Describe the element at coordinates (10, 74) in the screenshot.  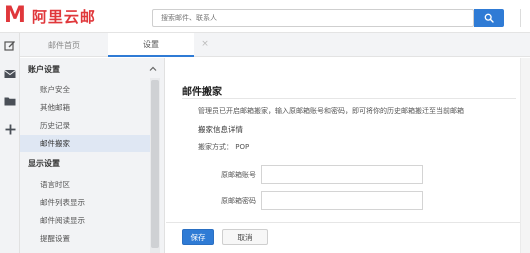
I see `mail-icon` at that location.